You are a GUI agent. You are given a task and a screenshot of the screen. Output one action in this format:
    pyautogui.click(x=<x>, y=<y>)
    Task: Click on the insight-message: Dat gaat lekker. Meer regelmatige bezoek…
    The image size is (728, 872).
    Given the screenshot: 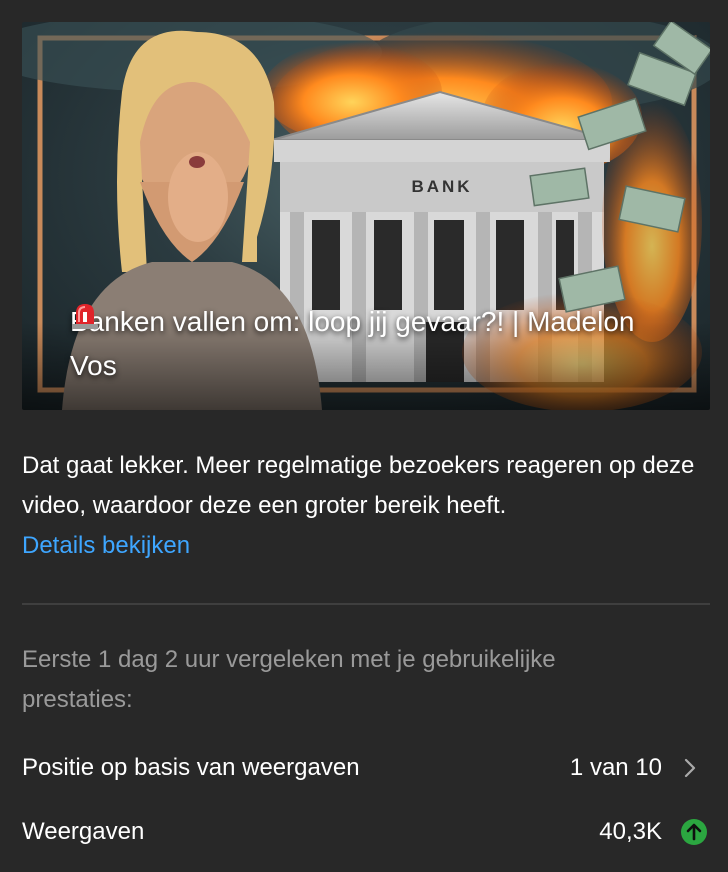 What is the action you would take?
    pyautogui.click(x=358, y=485)
    